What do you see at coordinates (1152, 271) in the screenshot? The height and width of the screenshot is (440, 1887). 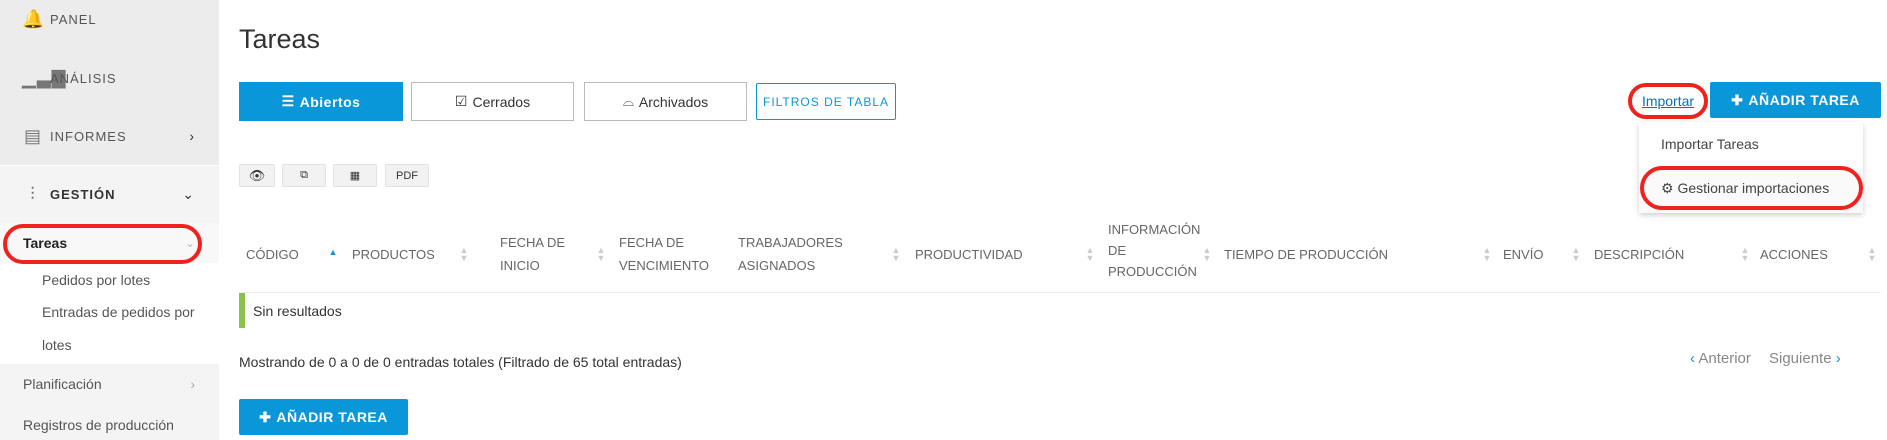 I see `header-line: PRODUCCIÓN` at bounding box center [1152, 271].